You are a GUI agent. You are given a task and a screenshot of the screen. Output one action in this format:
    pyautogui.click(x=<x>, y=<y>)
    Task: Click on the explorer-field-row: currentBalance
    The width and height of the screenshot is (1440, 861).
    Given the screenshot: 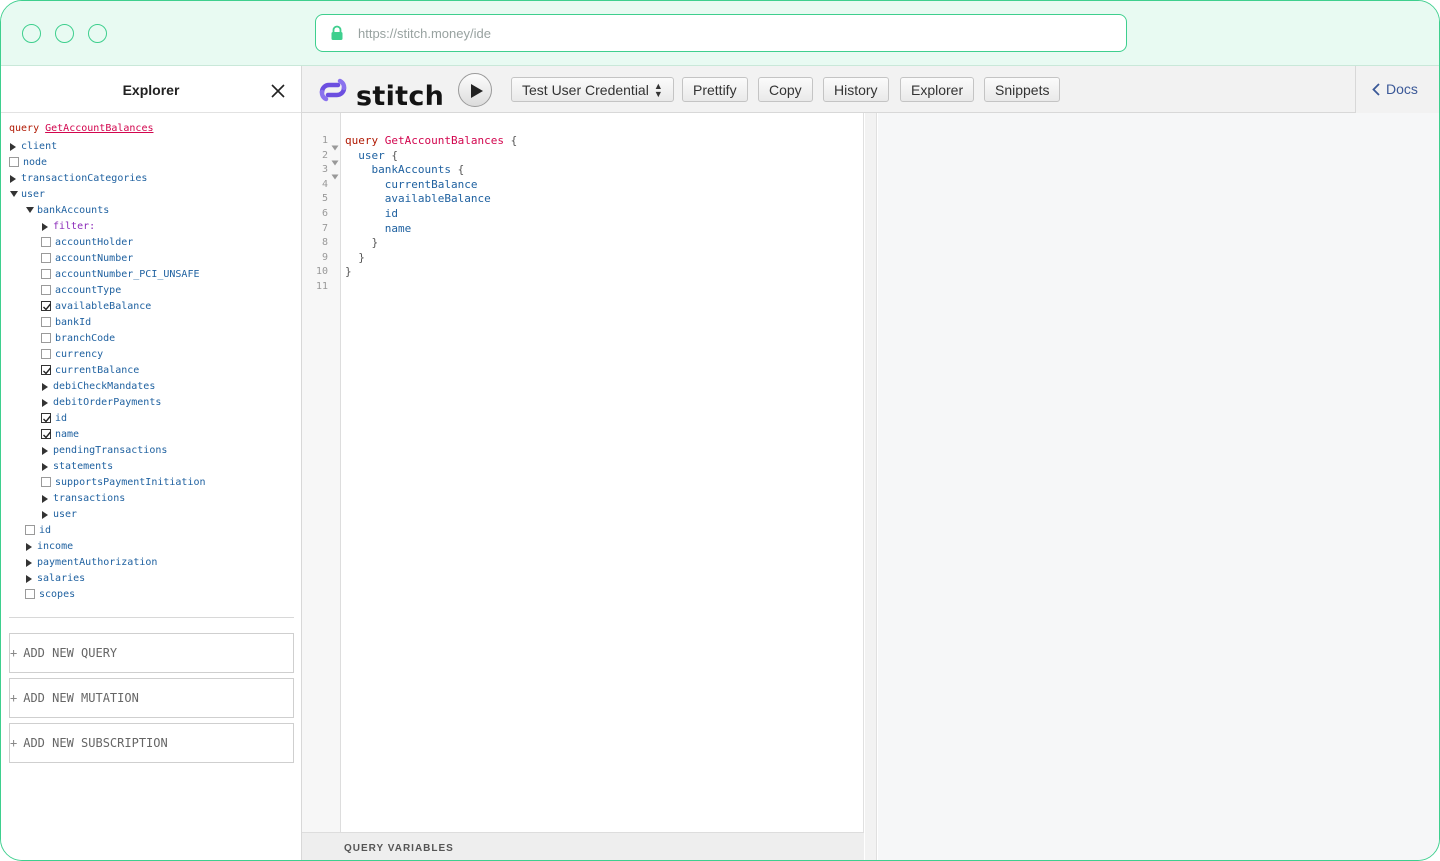 What is the action you would take?
    pyautogui.click(x=90, y=370)
    